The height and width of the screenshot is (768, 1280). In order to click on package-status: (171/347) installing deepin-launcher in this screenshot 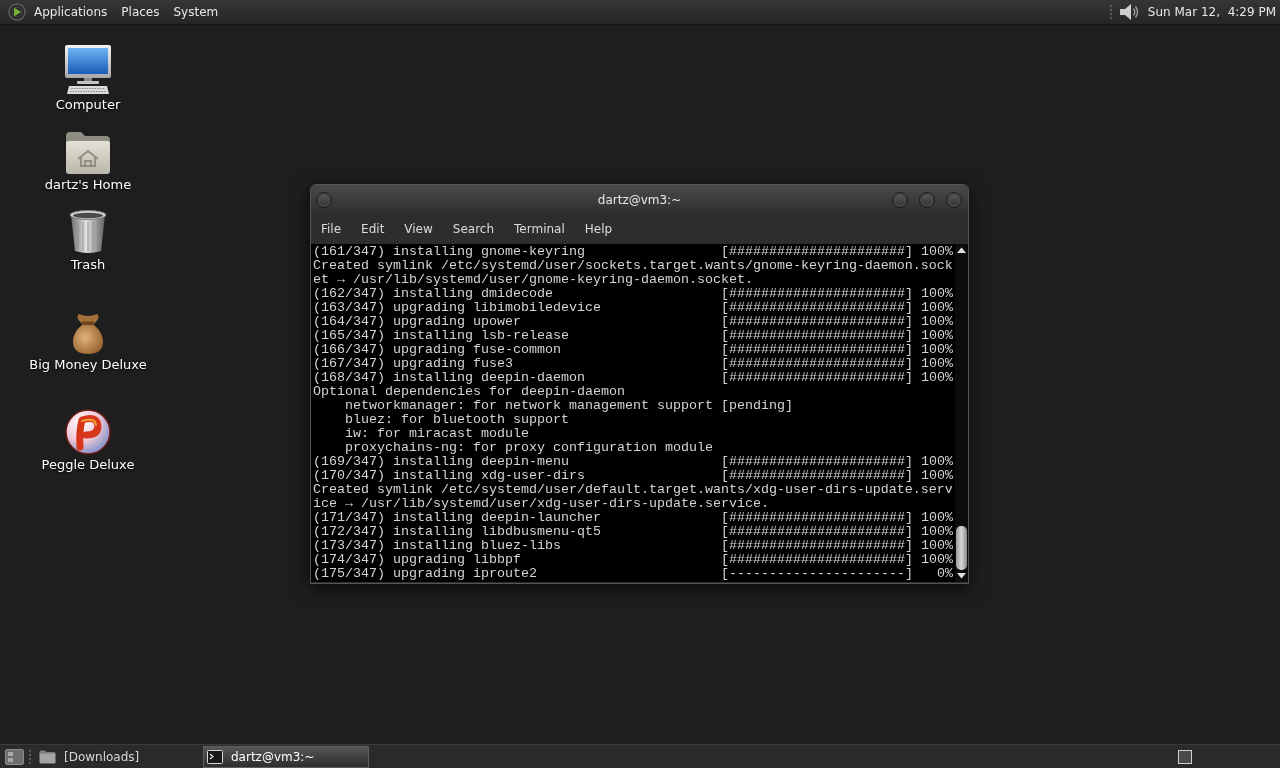, I will do `click(457, 518)`.